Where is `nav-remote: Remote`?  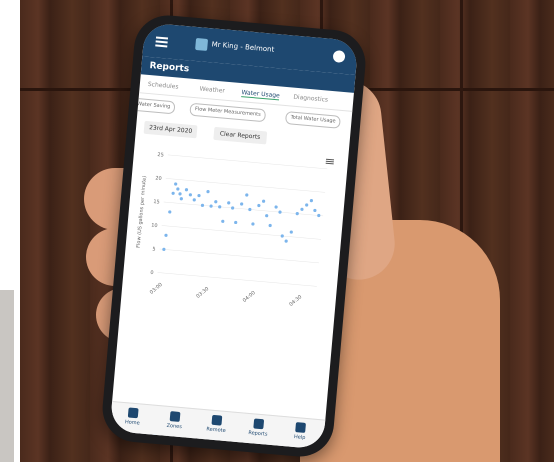 nav-remote: Remote is located at coordinates (216, 423).